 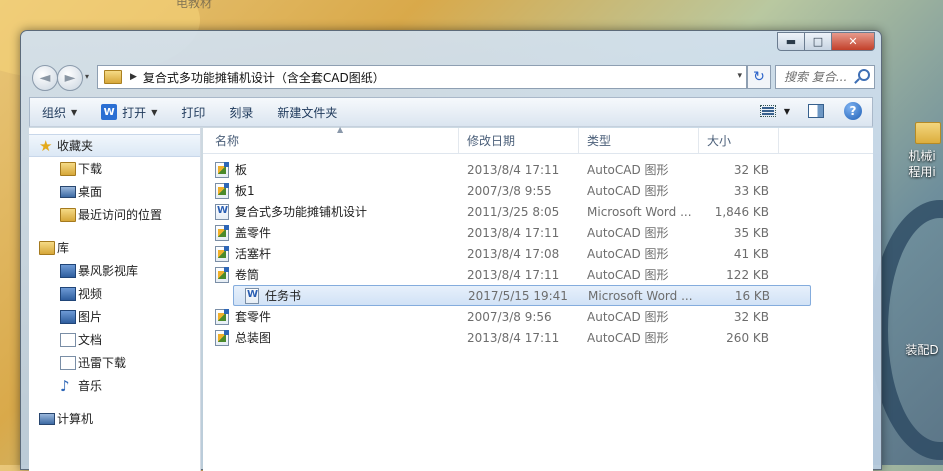 I want to click on sidebar-item-downloads: 下载, so click(x=114, y=168).